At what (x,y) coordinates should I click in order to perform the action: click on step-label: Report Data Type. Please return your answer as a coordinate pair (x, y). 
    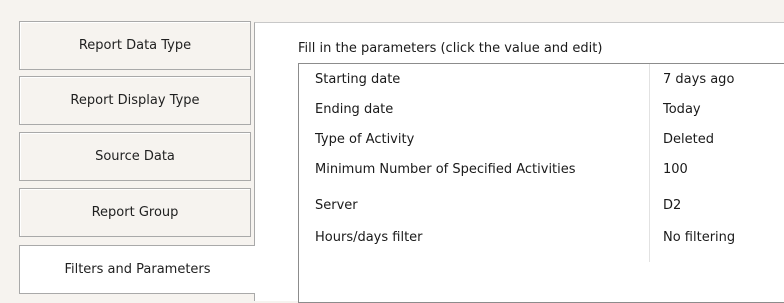
    Looking at the image, I should click on (135, 45).